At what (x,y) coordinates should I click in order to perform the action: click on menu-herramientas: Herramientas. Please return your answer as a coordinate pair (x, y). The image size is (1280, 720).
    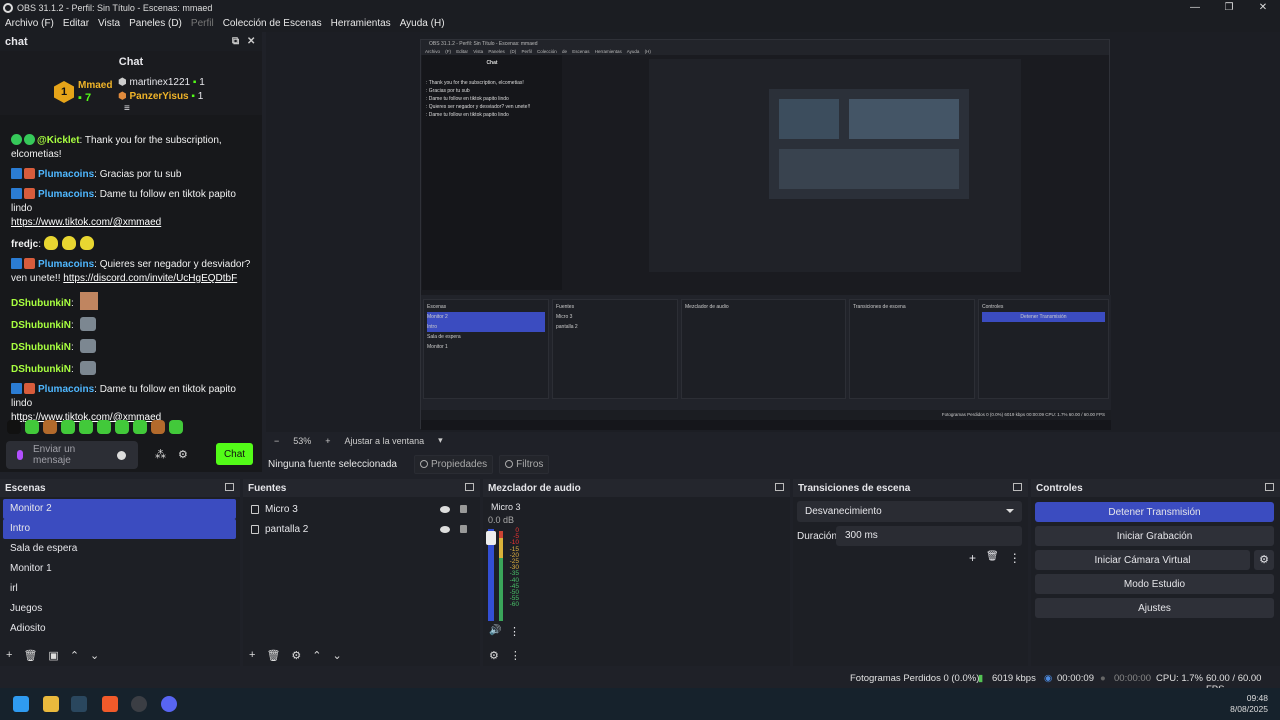
    Looking at the image, I should click on (361, 23).